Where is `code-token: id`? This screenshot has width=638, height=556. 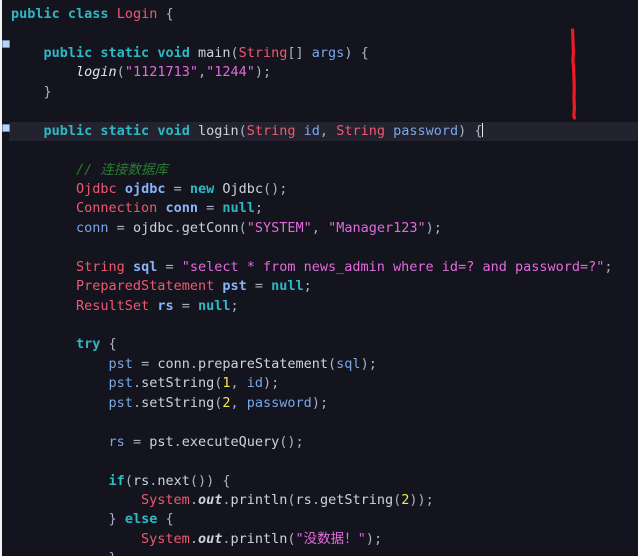
code-token: id is located at coordinates (311, 130).